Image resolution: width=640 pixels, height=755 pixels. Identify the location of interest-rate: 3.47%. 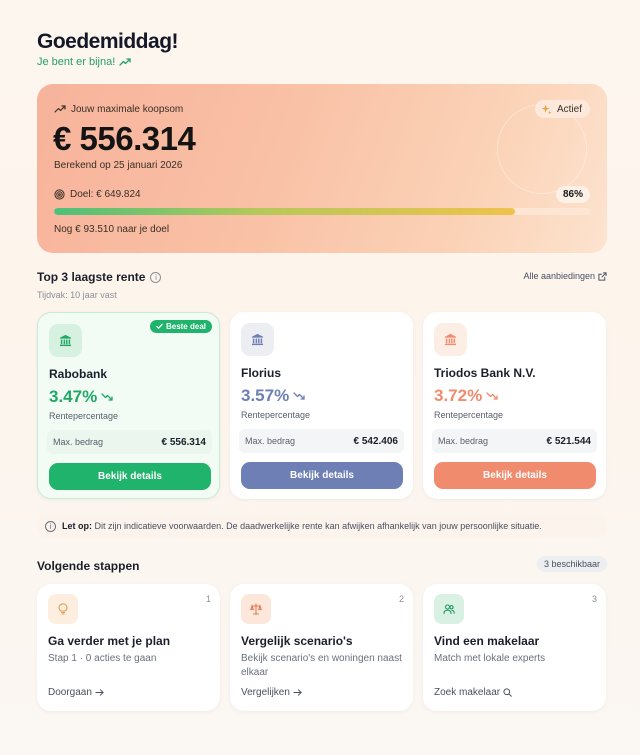
(81, 397).